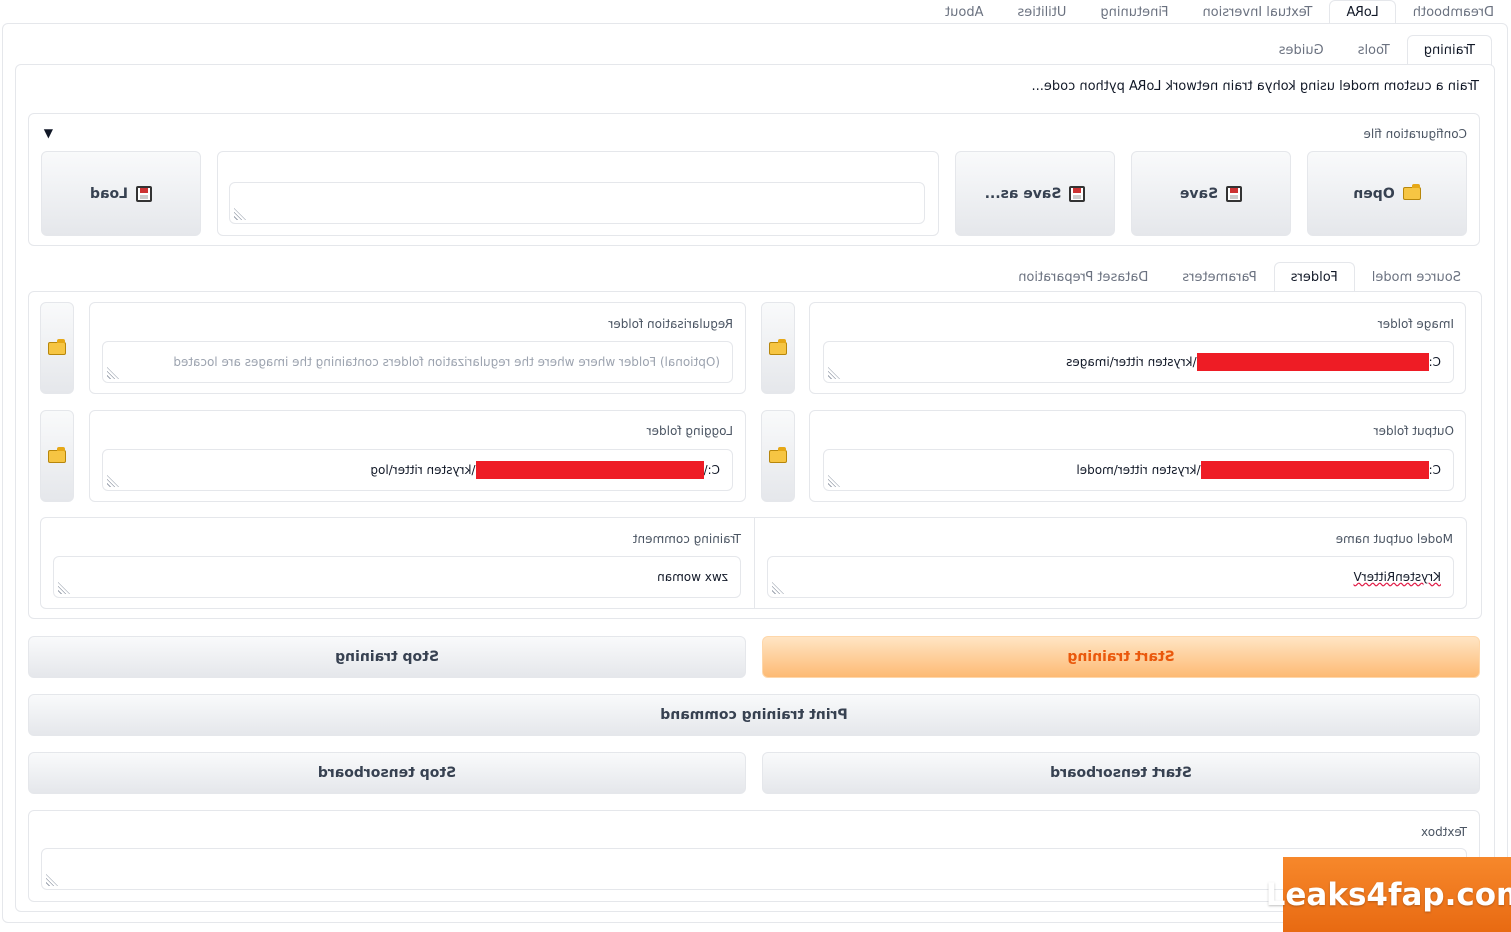 The height and width of the screenshot is (932, 1511). Describe the element at coordinates (1415, 324) in the screenshot. I see `image-folder-label: Image folder` at that location.